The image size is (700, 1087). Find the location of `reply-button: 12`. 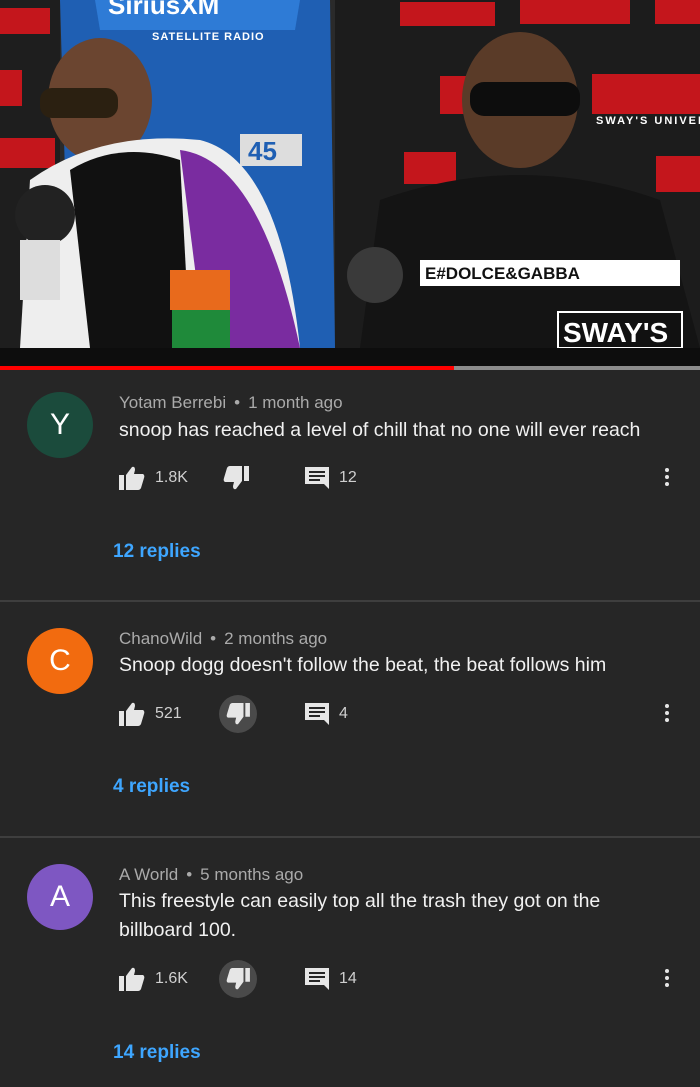

reply-button: 12 is located at coordinates (331, 478).